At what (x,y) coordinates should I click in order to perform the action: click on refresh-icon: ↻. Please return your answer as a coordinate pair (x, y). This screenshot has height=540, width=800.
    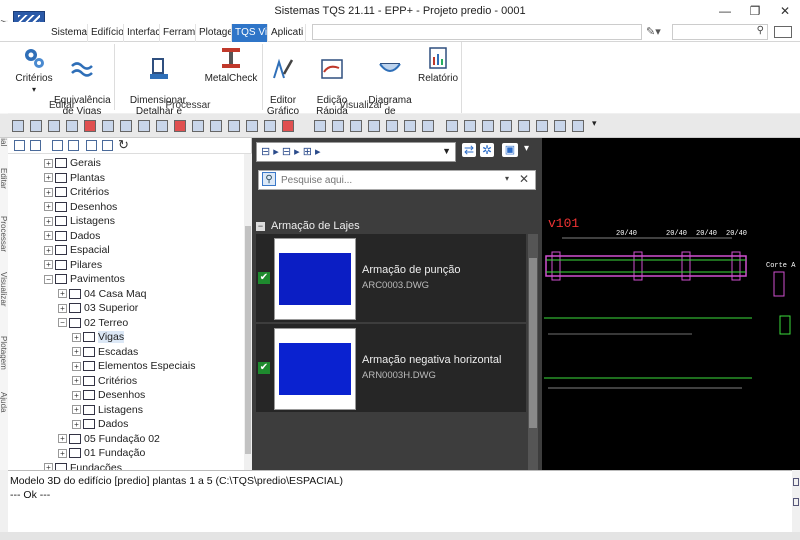
    Looking at the image, I should click on (123, 145).